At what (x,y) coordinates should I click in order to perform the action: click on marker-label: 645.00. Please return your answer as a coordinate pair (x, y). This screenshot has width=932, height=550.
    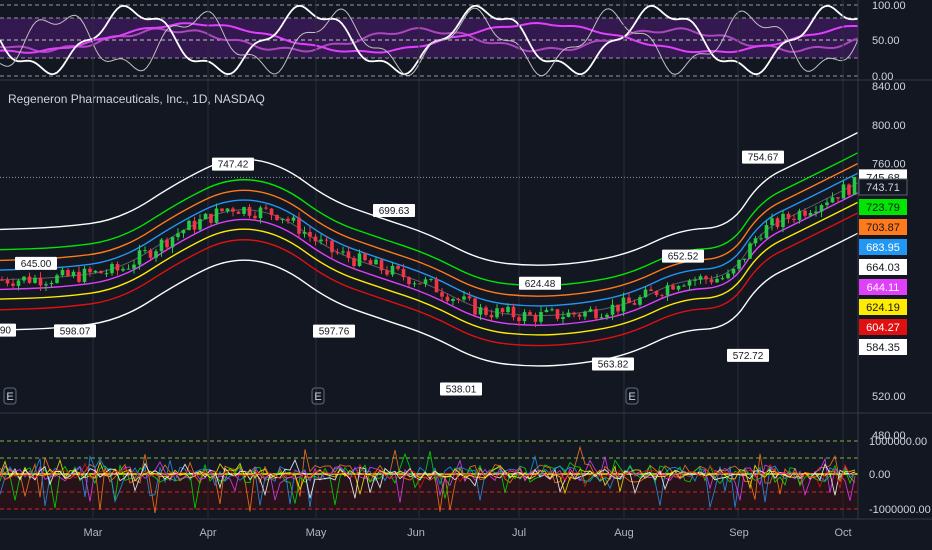
    Looking at the image, I should click on (36, 264).